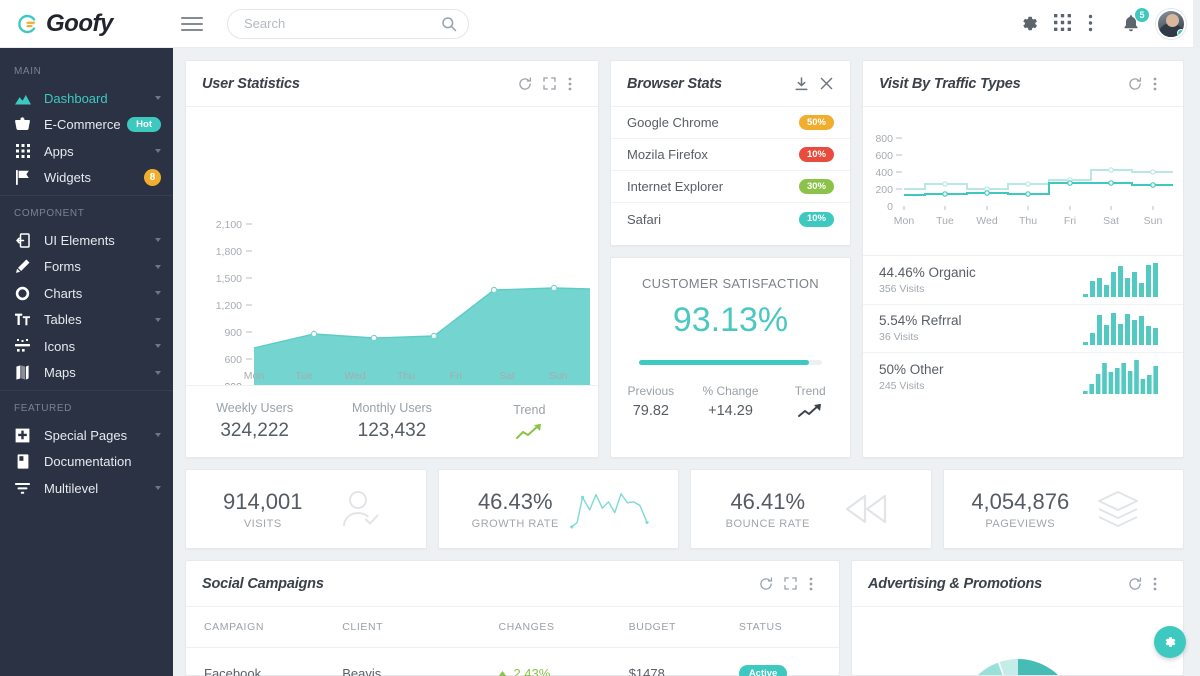  Describe the element at coordinates (1125, 279) in the screenshot. I see `bar-sparkline` at that location.